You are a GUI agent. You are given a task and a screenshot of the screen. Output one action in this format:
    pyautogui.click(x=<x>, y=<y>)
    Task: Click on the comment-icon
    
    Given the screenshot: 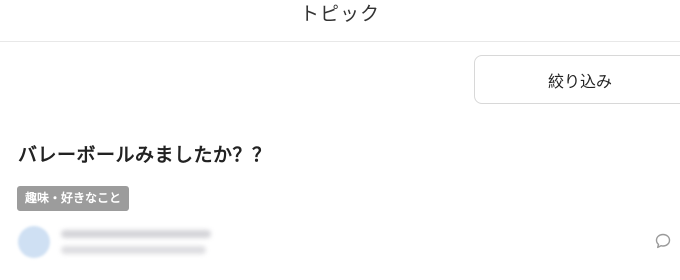 What is the action you would take?
    pyautogui.click(x=663, y=241)
    